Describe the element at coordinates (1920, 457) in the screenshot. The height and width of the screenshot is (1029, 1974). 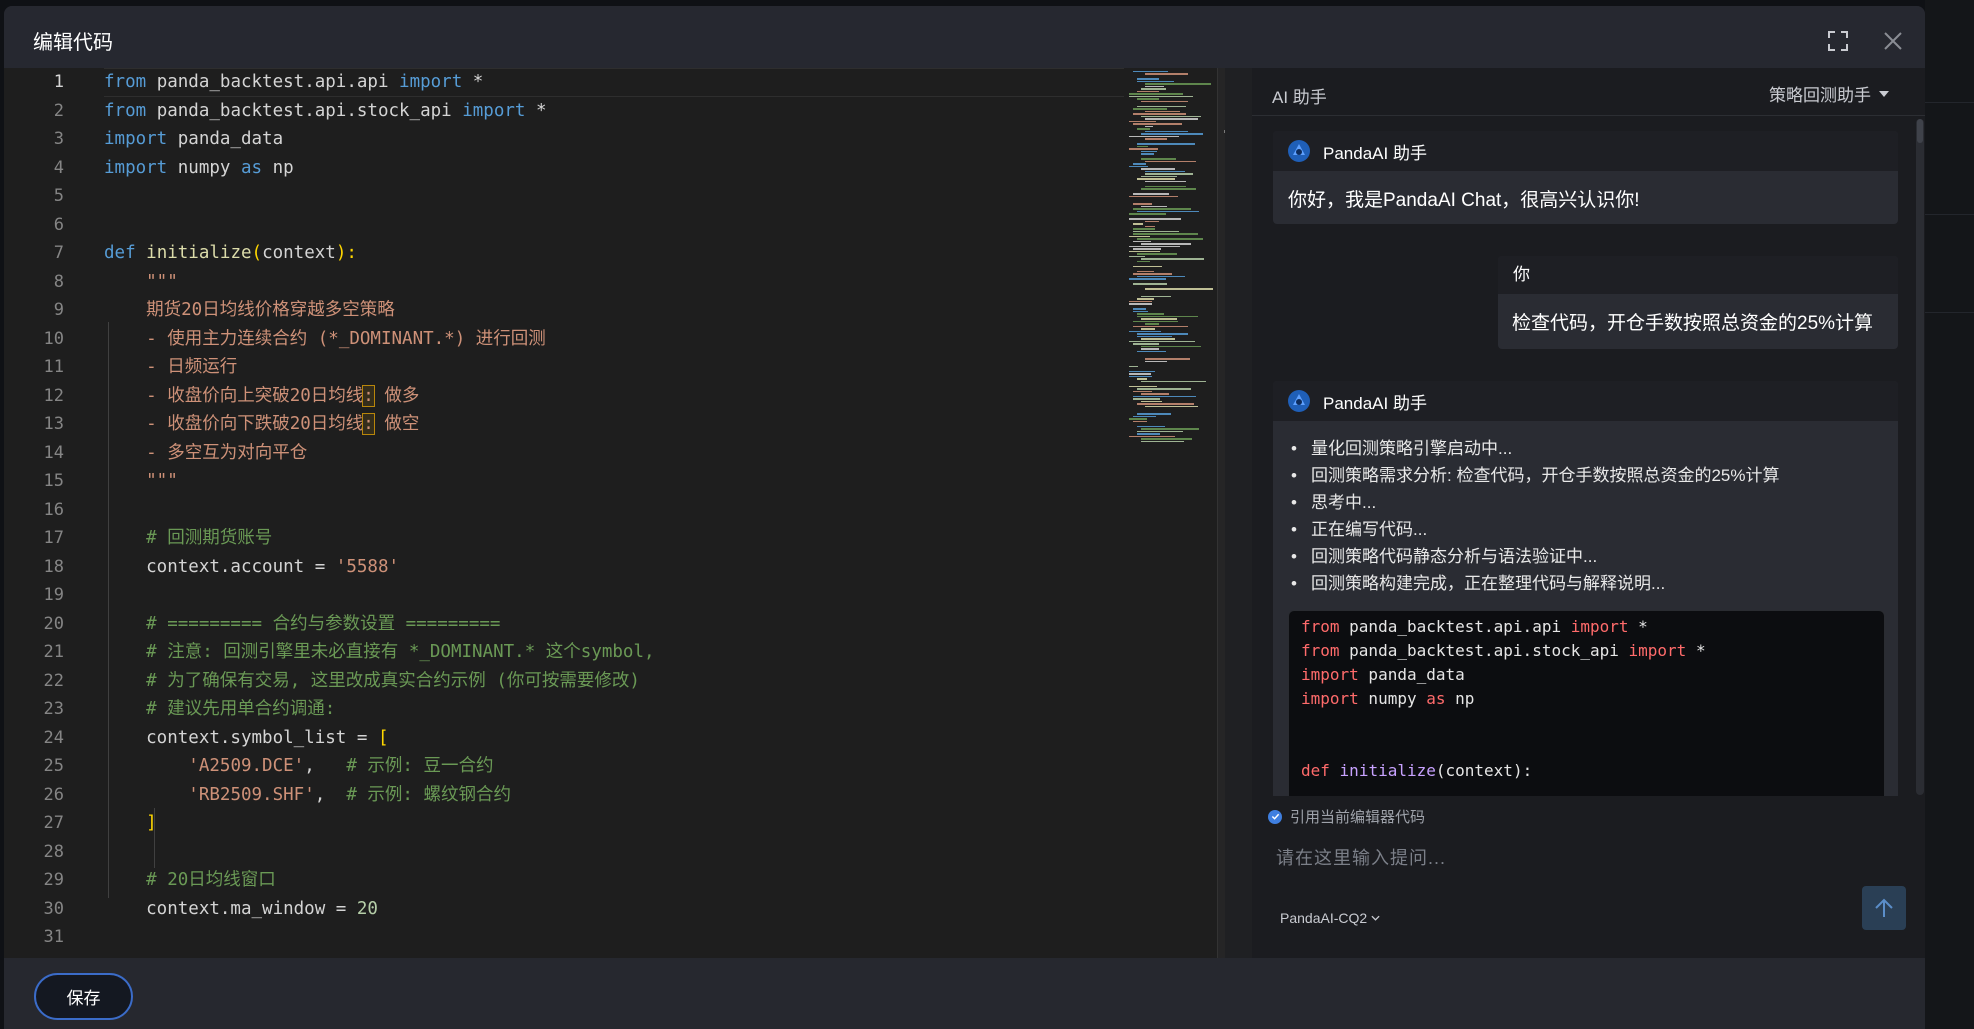
I see `chat-scrollbar` at that location.